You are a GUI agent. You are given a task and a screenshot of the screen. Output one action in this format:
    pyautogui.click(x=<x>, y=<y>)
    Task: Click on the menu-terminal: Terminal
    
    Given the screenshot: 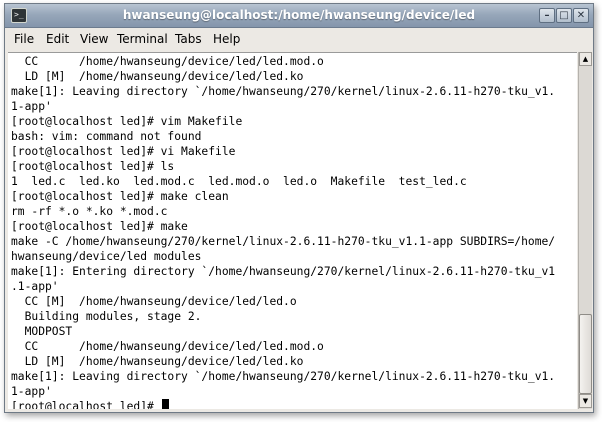 What is the action you would take?
    pyautogui.click(x=142, y=39)
    